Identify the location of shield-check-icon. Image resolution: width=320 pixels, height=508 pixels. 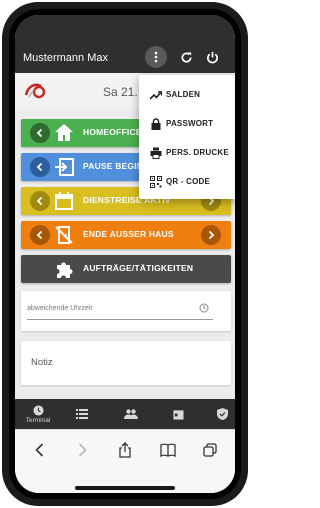
(222, 414).